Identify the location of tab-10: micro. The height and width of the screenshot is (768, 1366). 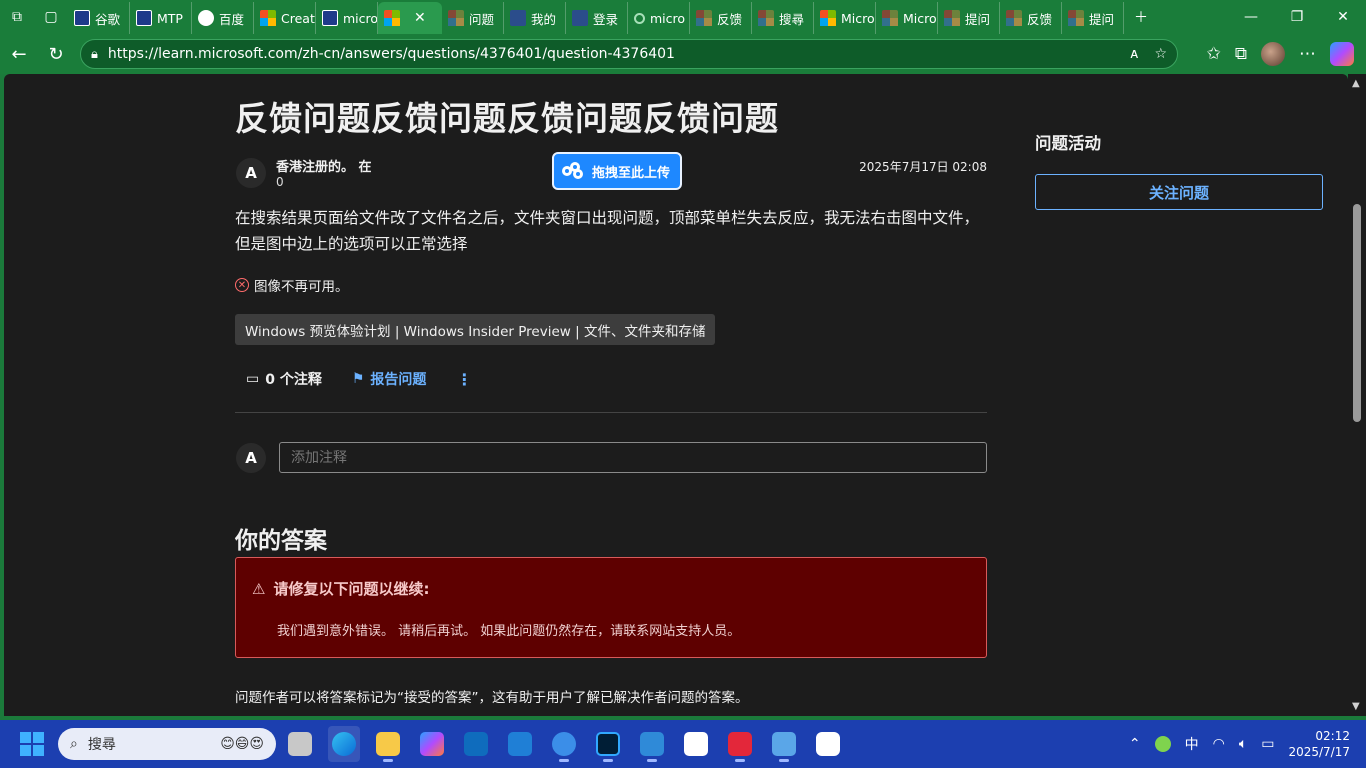
(659, 18).